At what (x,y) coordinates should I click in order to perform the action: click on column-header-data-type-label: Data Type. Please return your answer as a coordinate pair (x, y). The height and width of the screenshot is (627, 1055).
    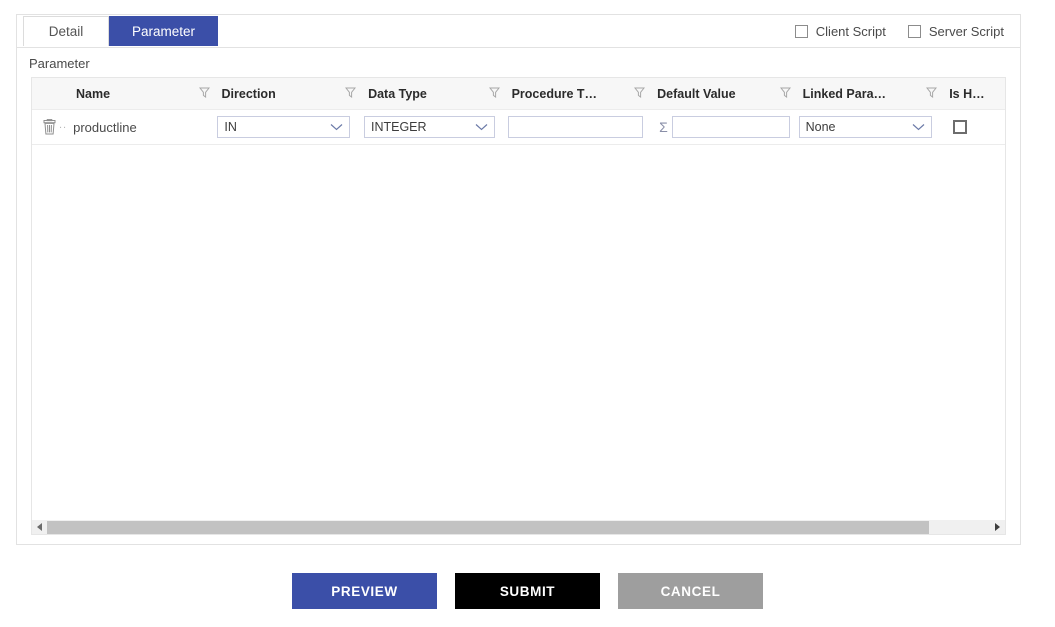
    Looking at the image, I should click on (397, 93).